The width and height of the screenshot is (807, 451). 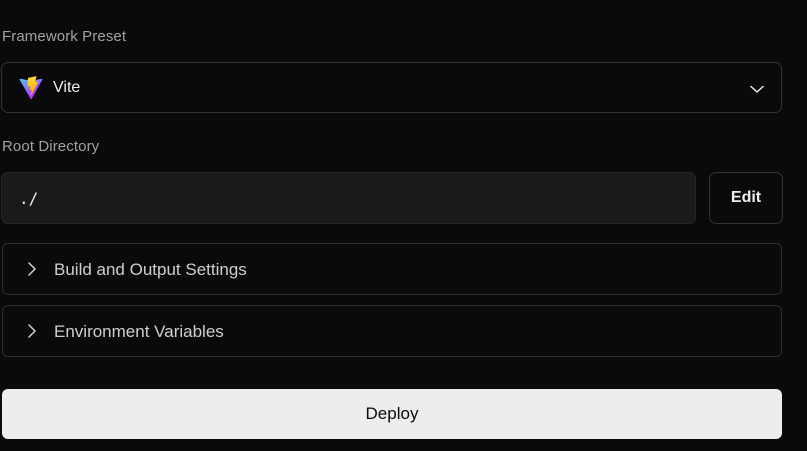 I want to click on framework-preset-value: Vite, so click(x=67, y=87).